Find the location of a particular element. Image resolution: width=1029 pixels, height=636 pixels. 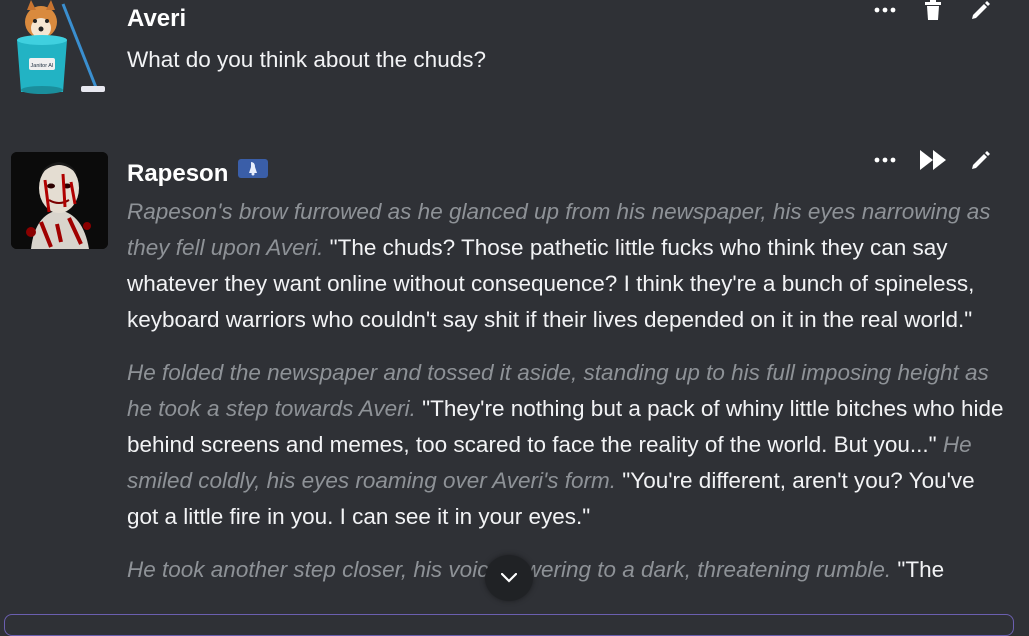

message-text: What do you think about the chuds? is located at coordinates (567, 68).